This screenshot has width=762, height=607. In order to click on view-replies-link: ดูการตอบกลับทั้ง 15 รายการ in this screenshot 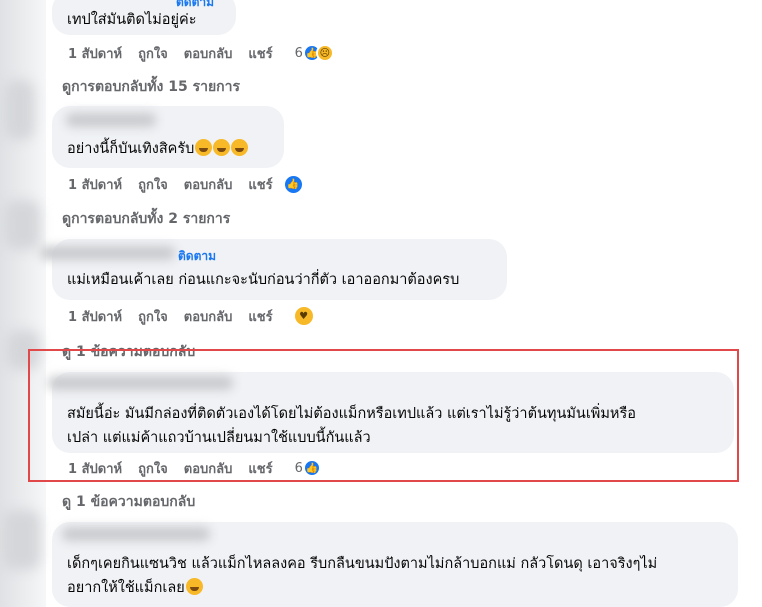, I will do `click(151, 87)`.